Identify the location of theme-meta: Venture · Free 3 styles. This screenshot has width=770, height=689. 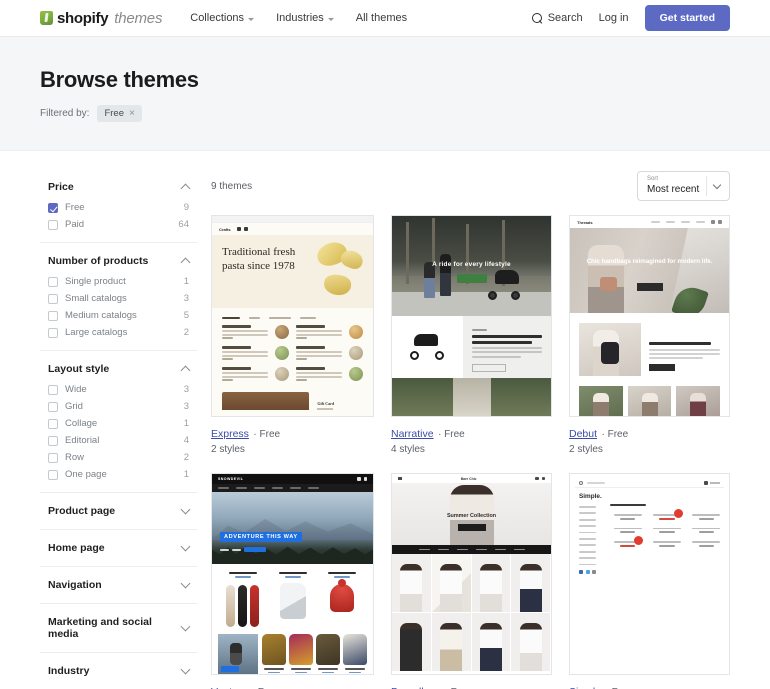
(292, 685).